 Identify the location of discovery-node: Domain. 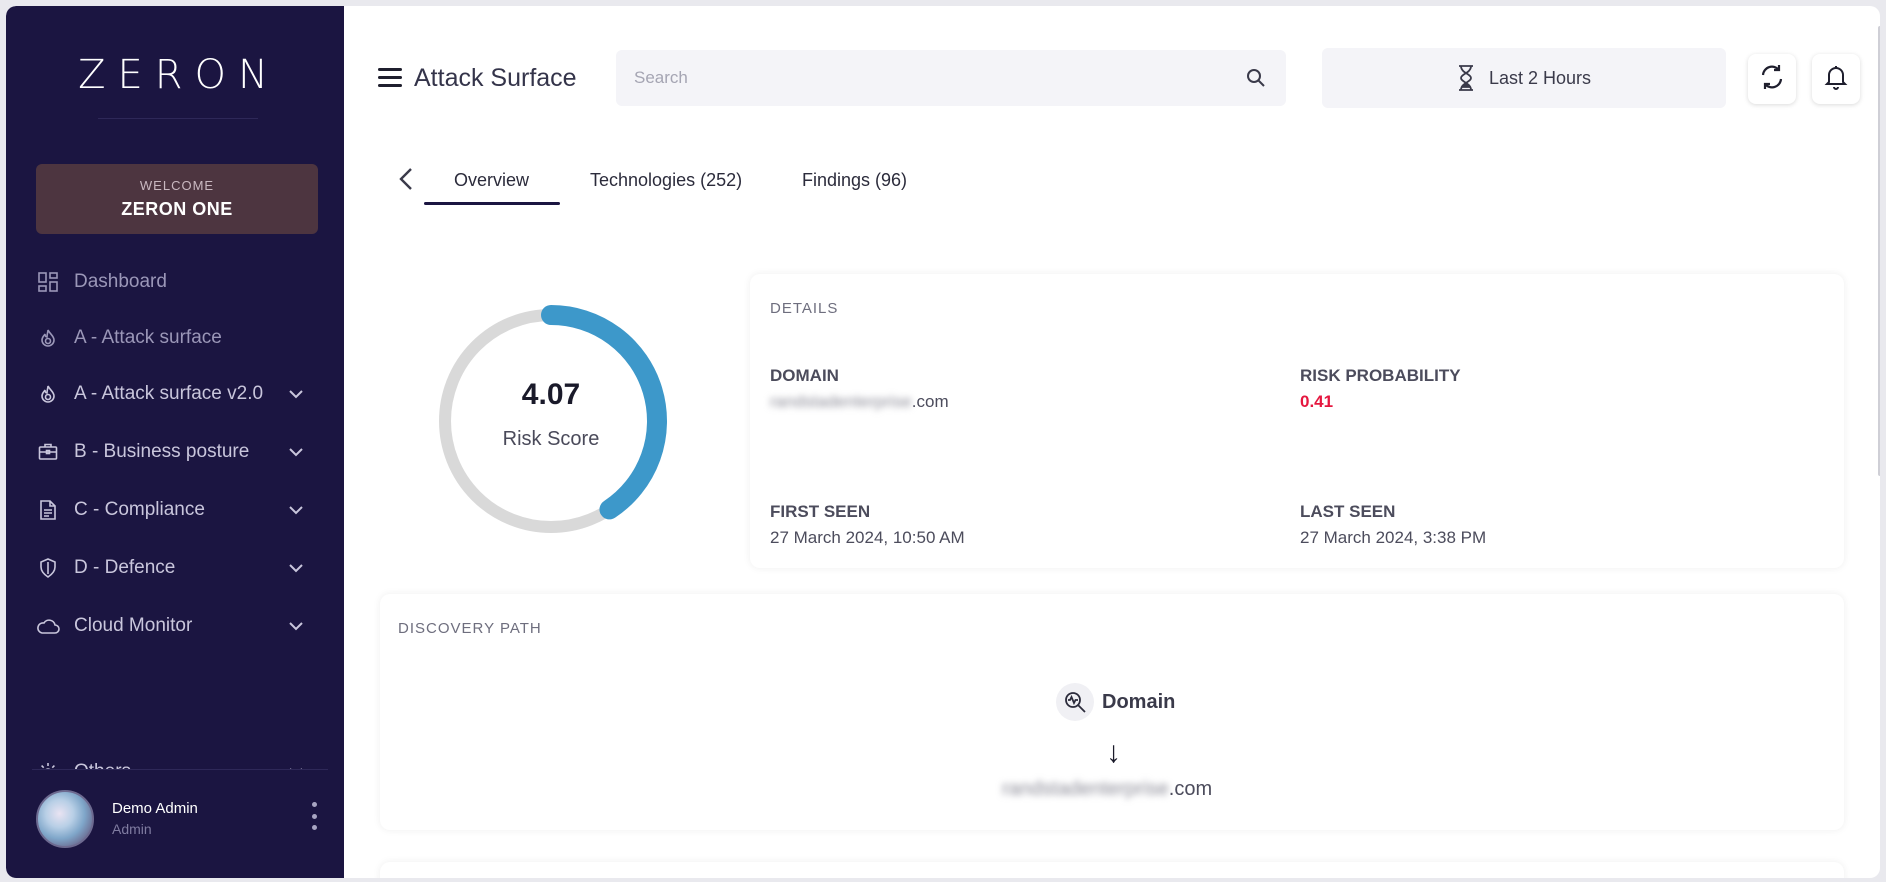
(1115, 702).